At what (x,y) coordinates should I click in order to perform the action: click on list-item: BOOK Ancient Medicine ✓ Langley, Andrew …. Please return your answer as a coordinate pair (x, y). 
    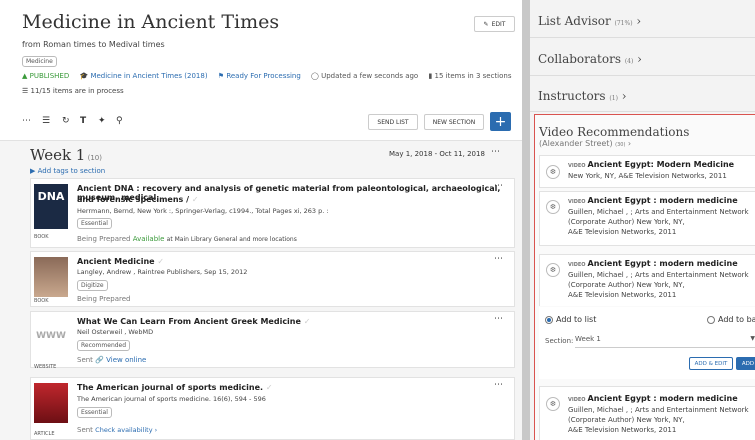
    Looking at the image, I should click on (272, 279).